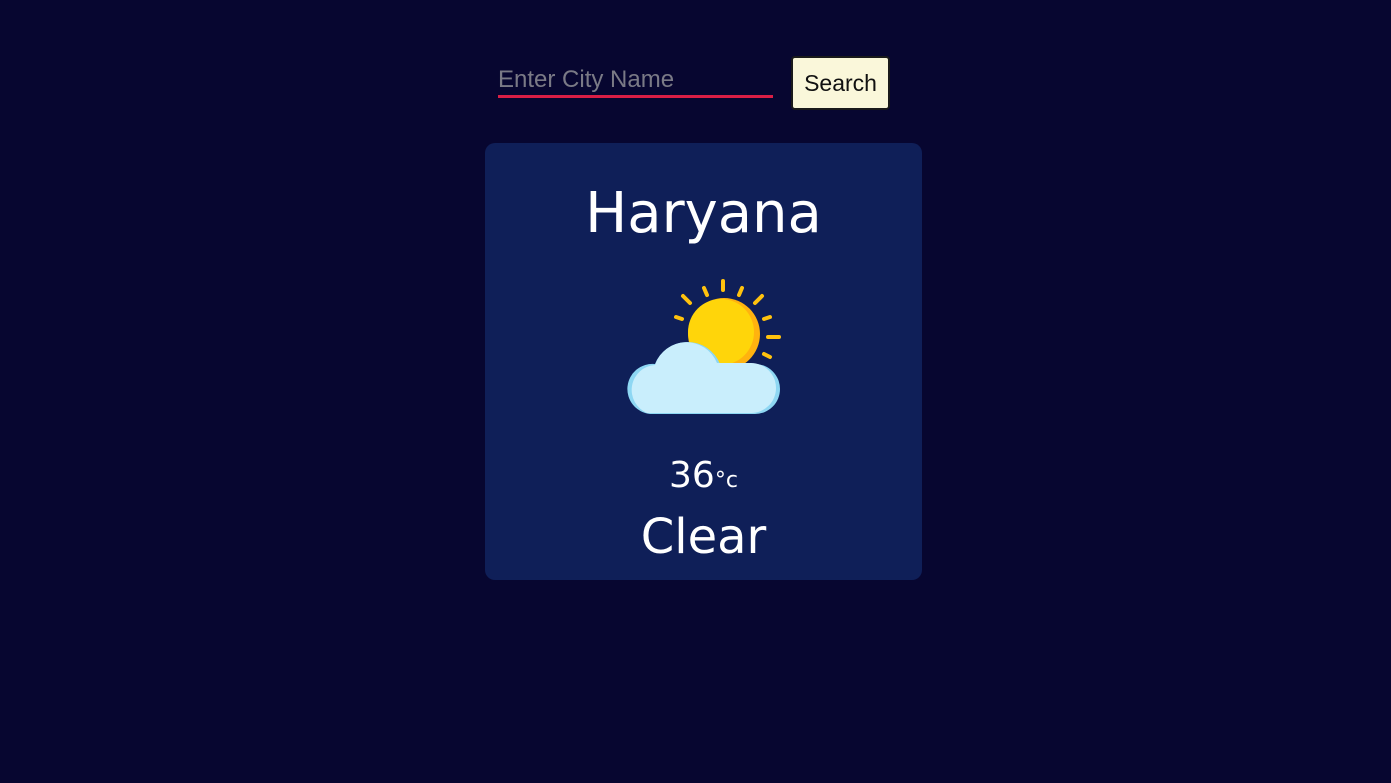 The image size is (1391, 783). I want to click on weather-condition: Clear, so click(703, 537).